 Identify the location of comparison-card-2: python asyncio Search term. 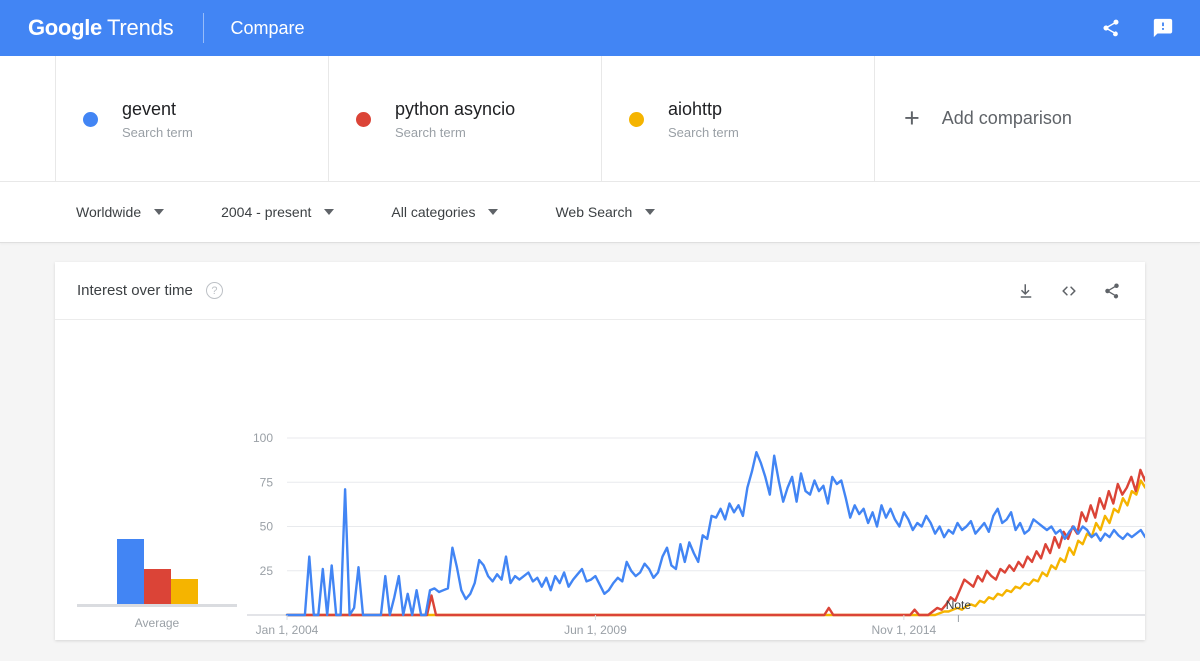
(465, 118).